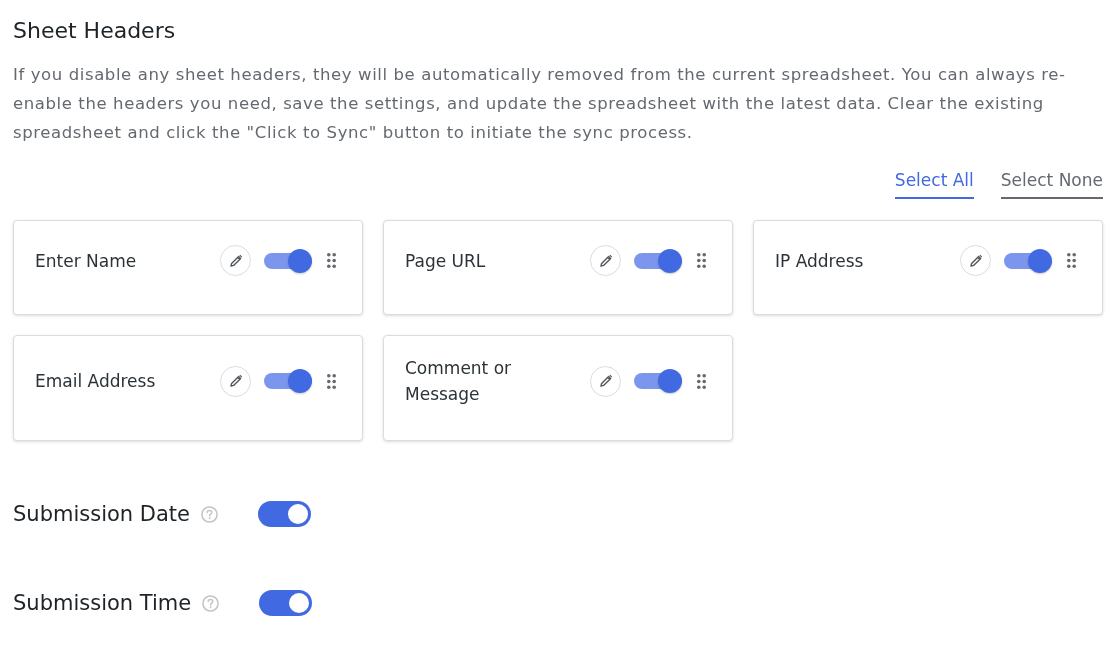 This screenshot has height=654, width=1120. What do you see at coordinates (1051, 184) in the screenshot?
I see `select-link: Select None` at bounding box center [1051, 184].